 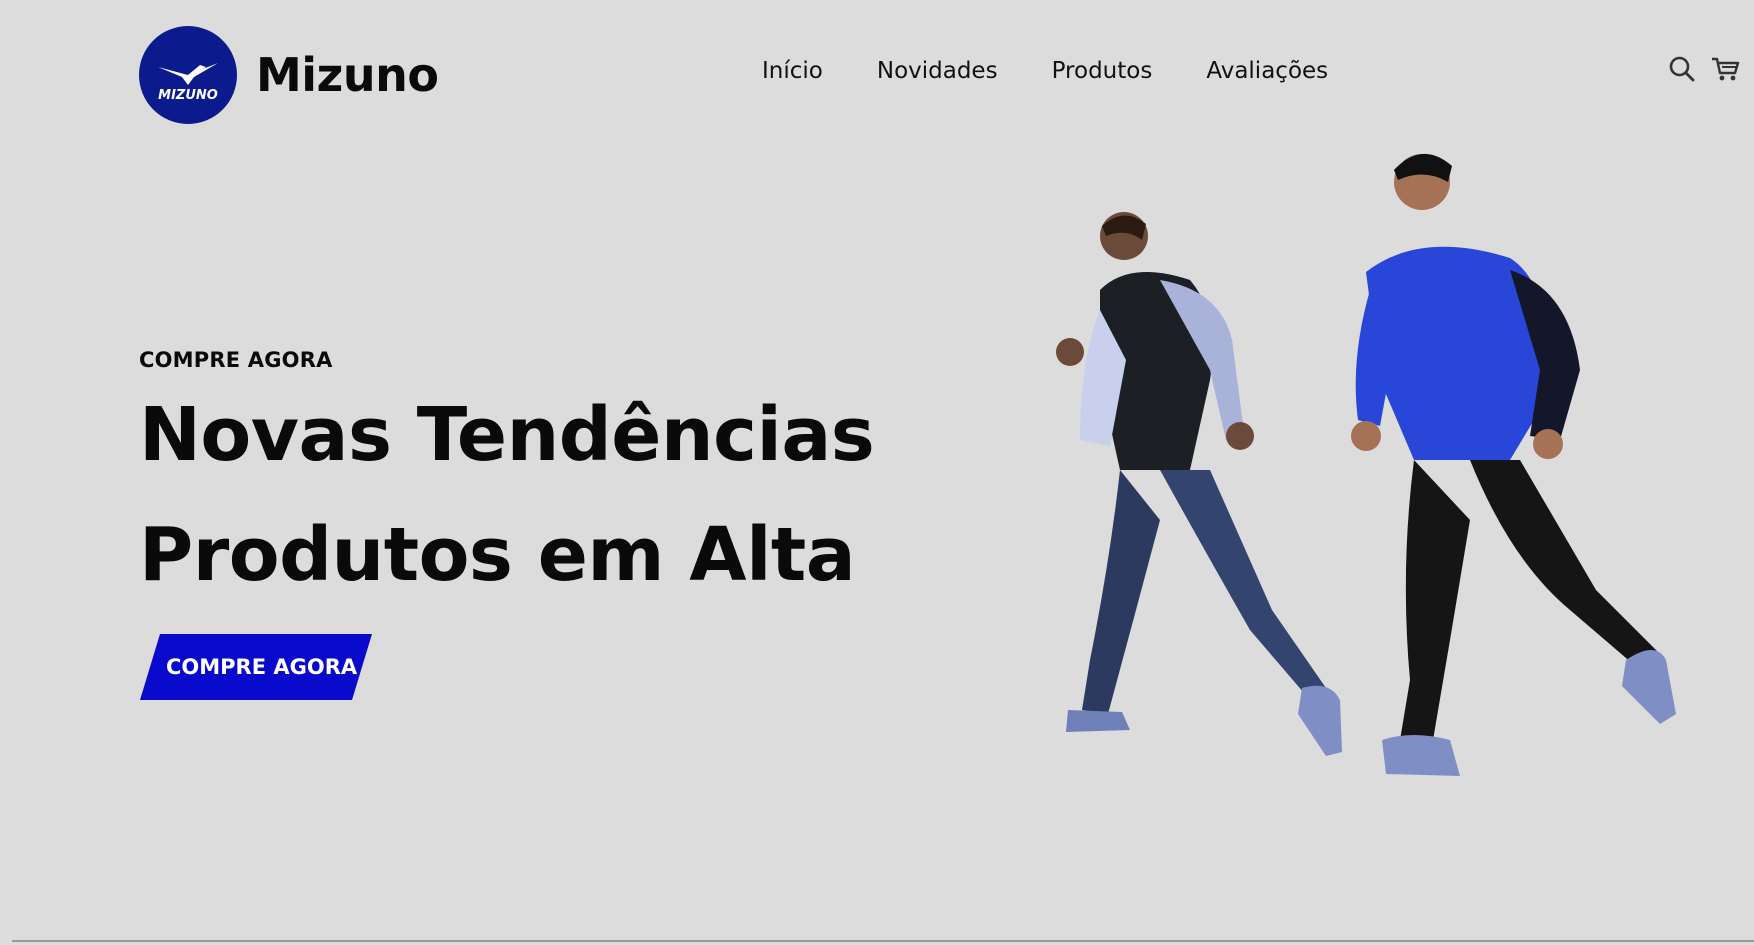 I want to click on main-nav: Início Novidades Produtos Avaliações, so click(x=1072, y=71).